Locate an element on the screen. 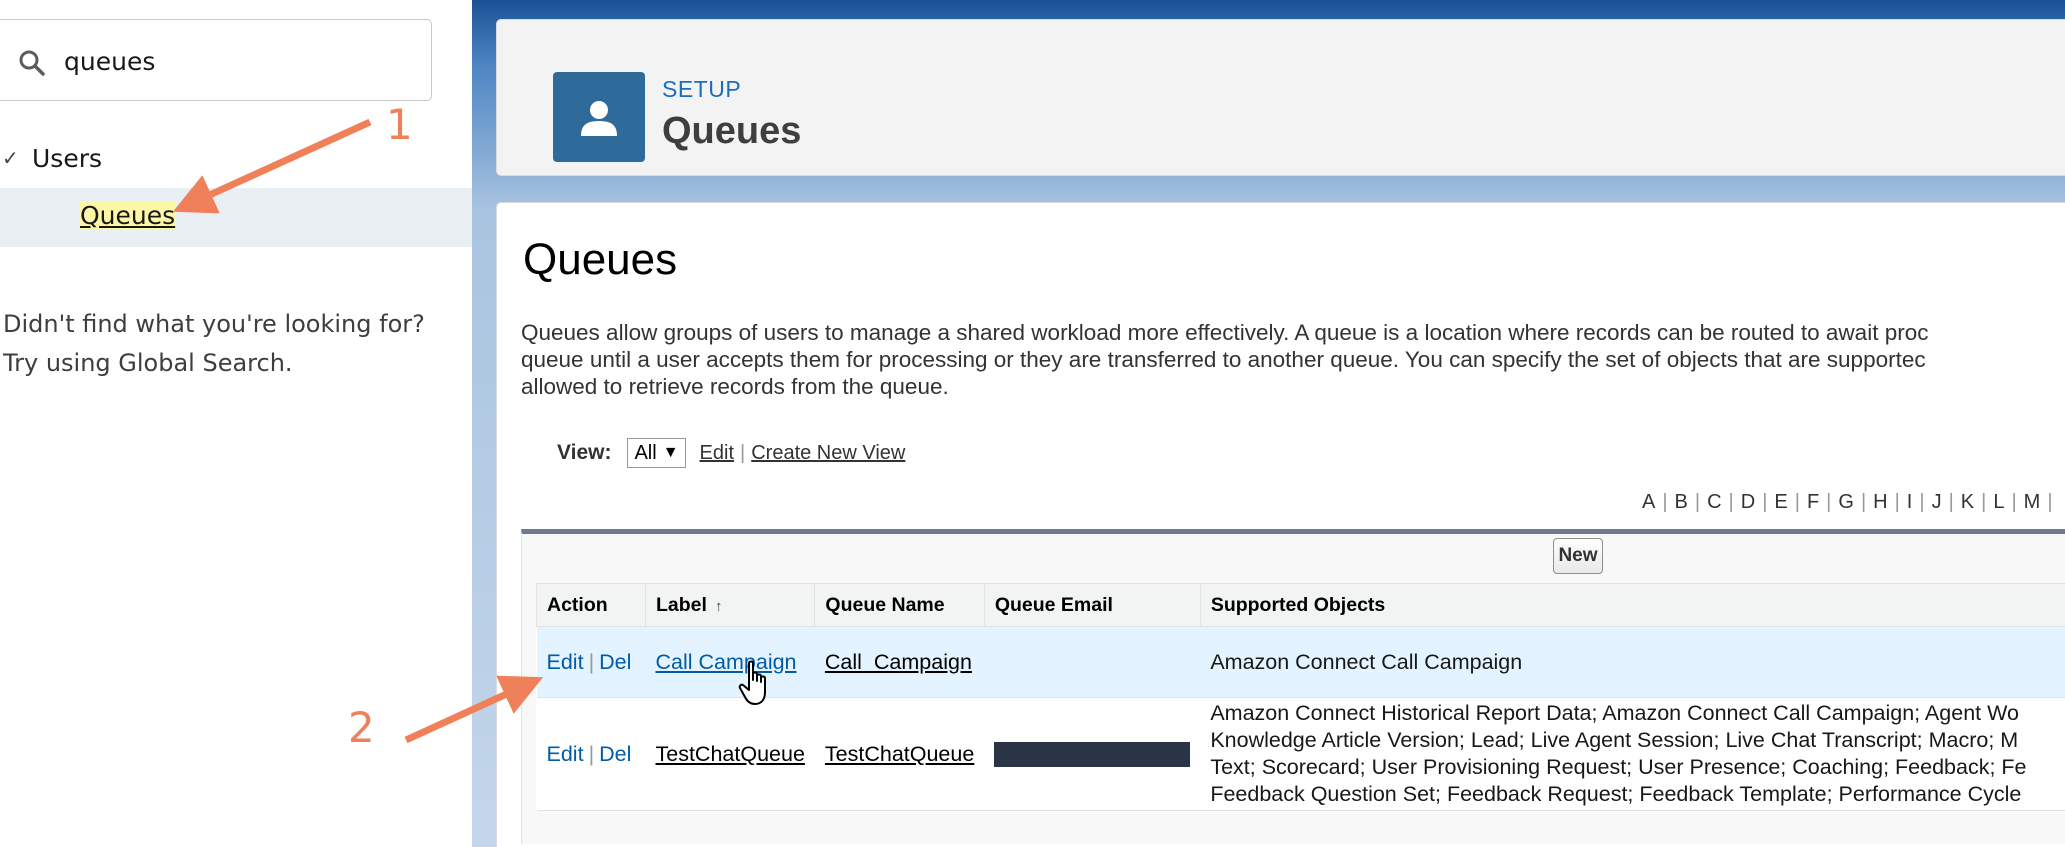 The image size is (2065, 847). not-found-line1: Didn't find what you're looking for? is located at coordinates (214, 324).